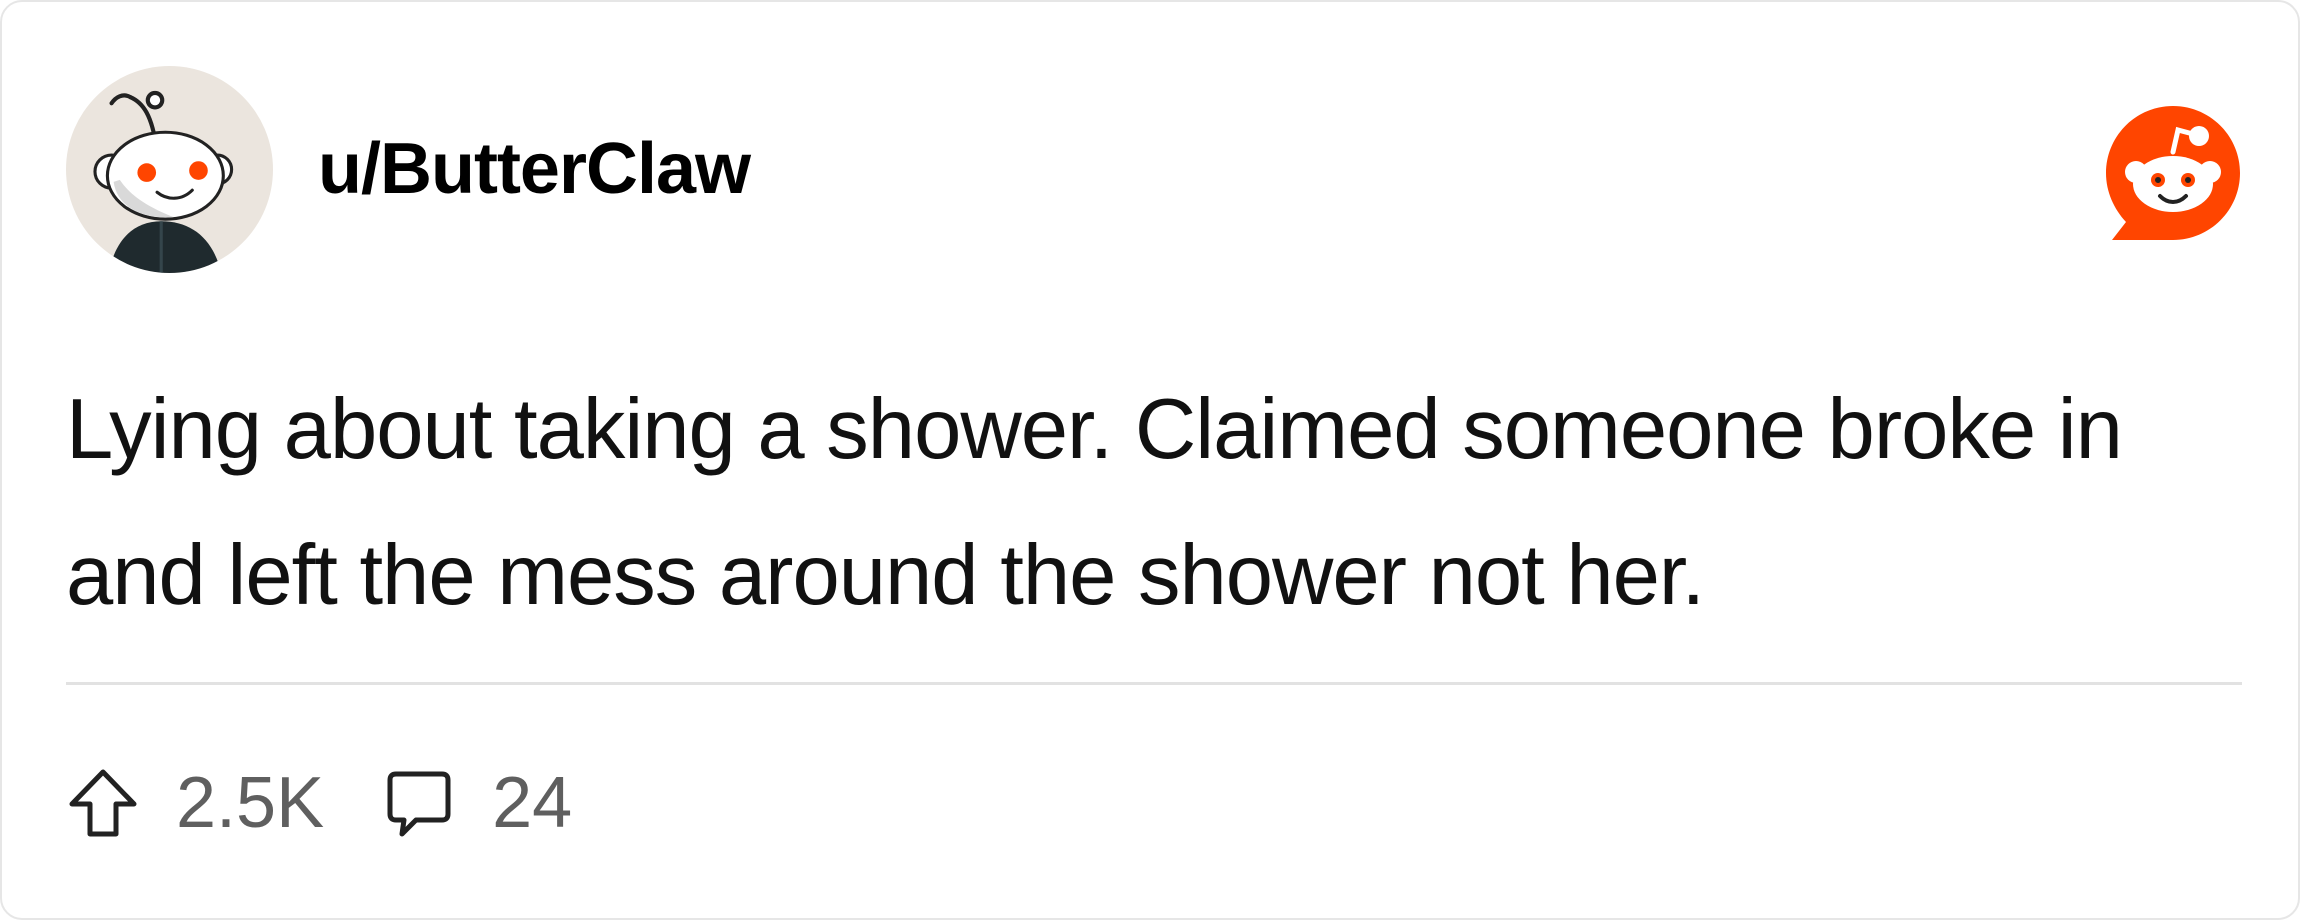 Image resolution: width=2304 pixels, height=924 pixels. Describe the element at coordinates (250, 803) in the screenshot. I see `upvote-count: 2.5K` at that location.